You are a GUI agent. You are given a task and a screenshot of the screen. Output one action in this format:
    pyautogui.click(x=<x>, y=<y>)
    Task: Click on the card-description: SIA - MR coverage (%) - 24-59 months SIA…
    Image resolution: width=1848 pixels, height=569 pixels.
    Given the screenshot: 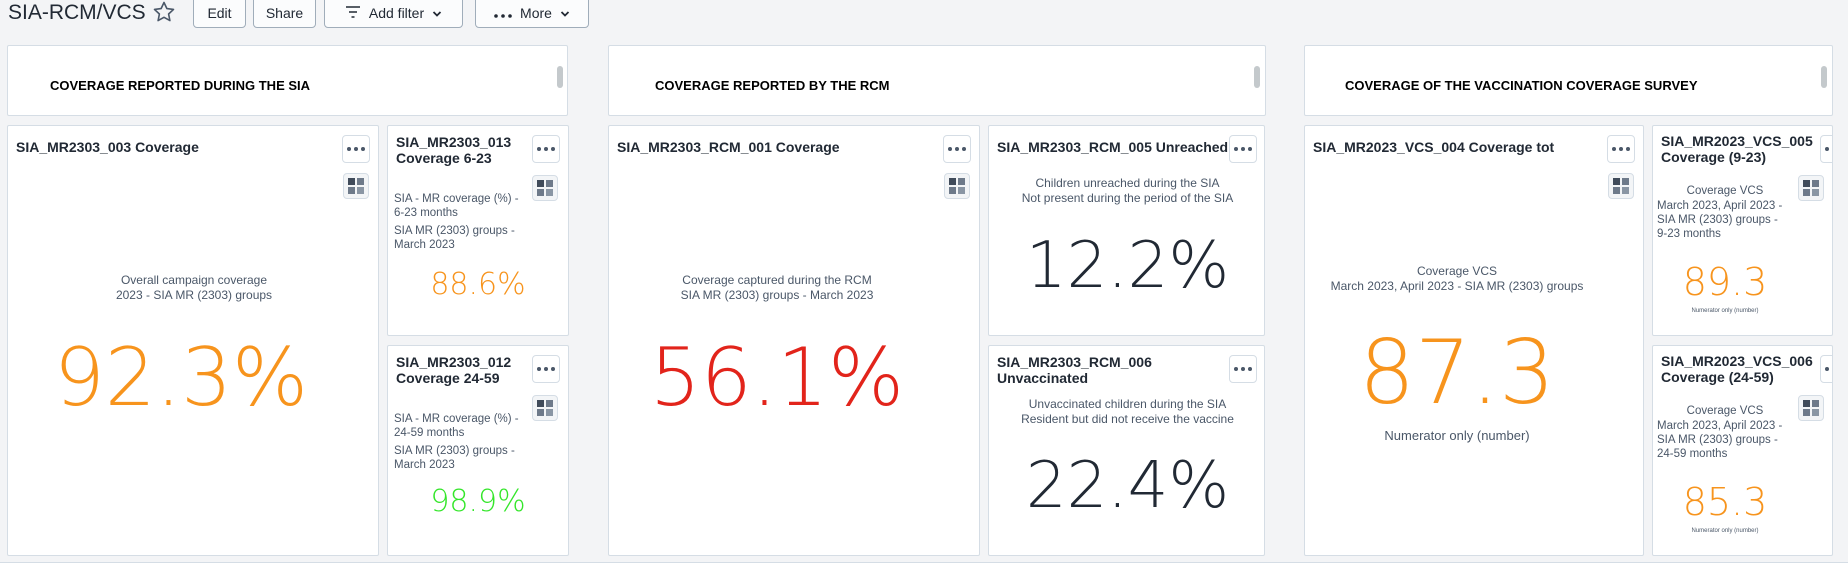 What is the action you would take?
    pyautogui.click(x=456, y=442)
    